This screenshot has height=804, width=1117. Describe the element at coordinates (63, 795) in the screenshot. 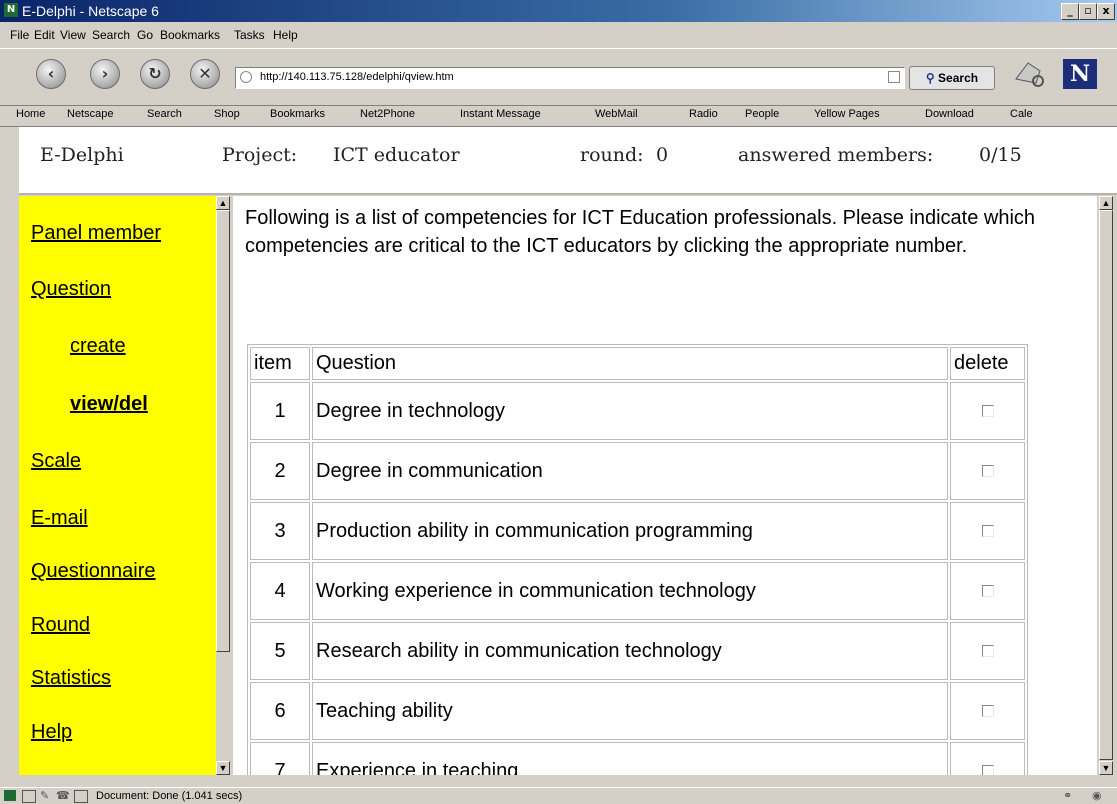

I see `address-book-icon: ☎` at that location.